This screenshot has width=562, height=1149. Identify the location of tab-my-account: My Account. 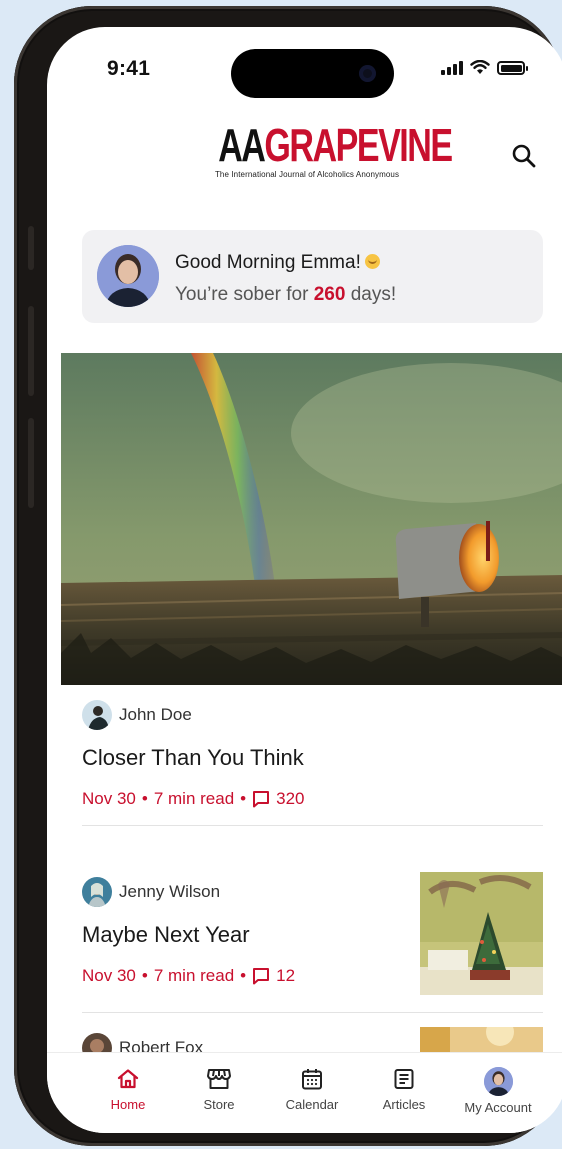
(498, 1091).